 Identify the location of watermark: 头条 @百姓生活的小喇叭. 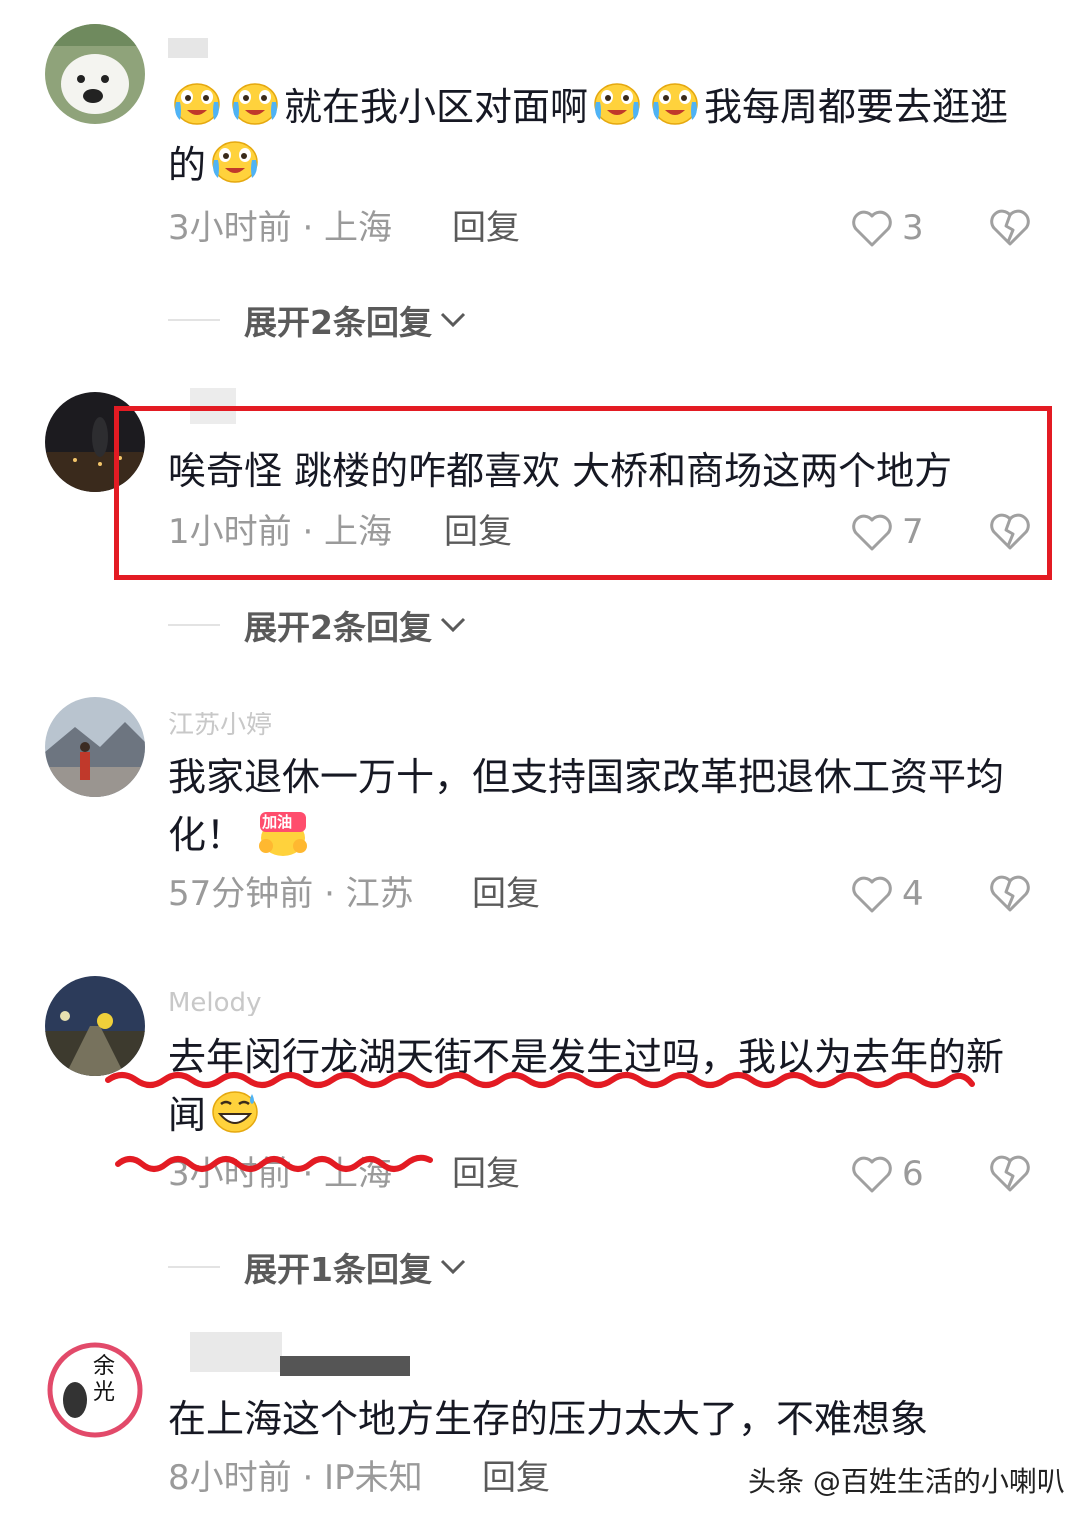
(906, 1481).